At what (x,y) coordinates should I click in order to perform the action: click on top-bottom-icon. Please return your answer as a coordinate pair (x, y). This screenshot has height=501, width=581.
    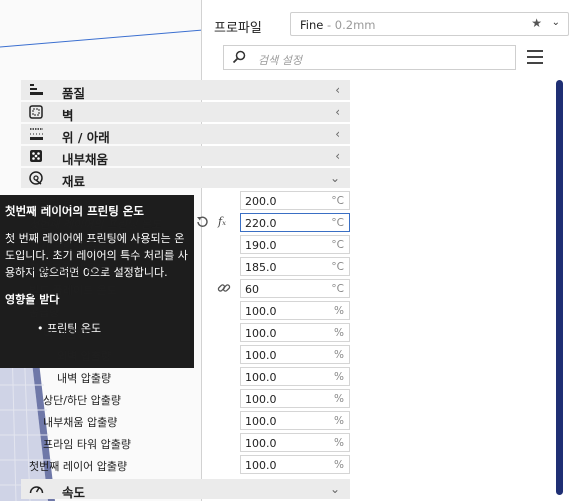
    Looking at the image, I should click on (36, 134).